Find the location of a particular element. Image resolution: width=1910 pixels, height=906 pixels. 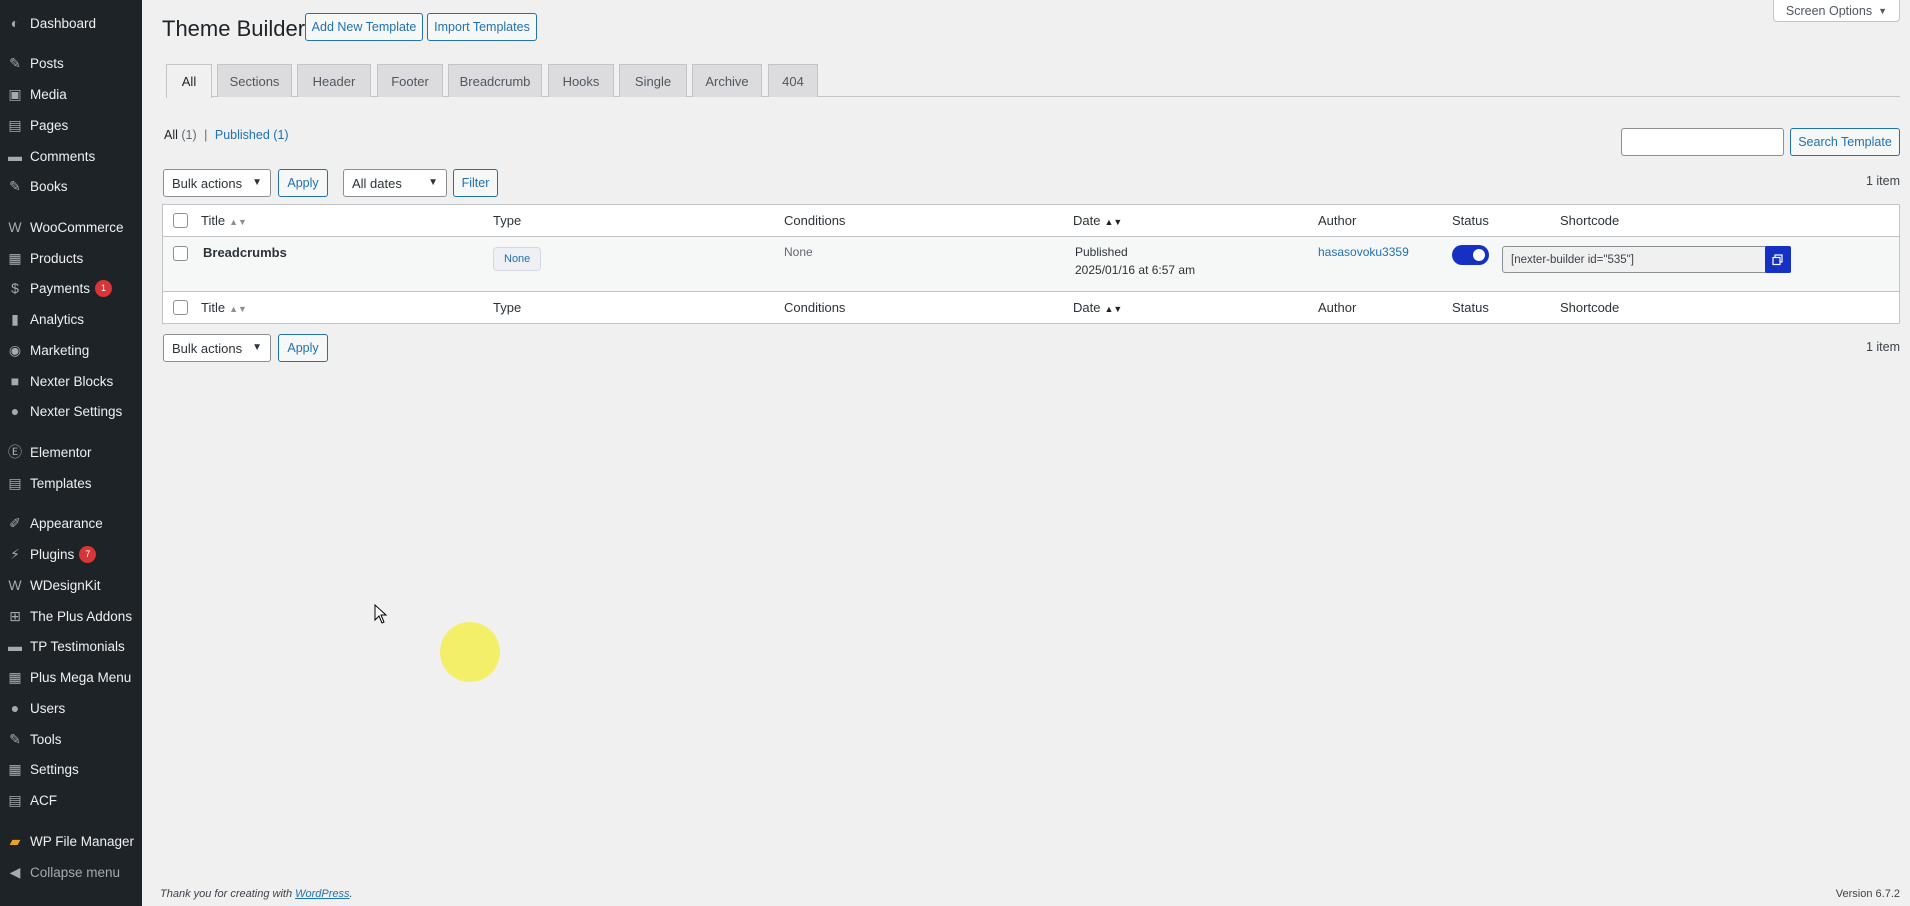

column-shortcode-header: Shortcode is located at coordinates (1590, 220).